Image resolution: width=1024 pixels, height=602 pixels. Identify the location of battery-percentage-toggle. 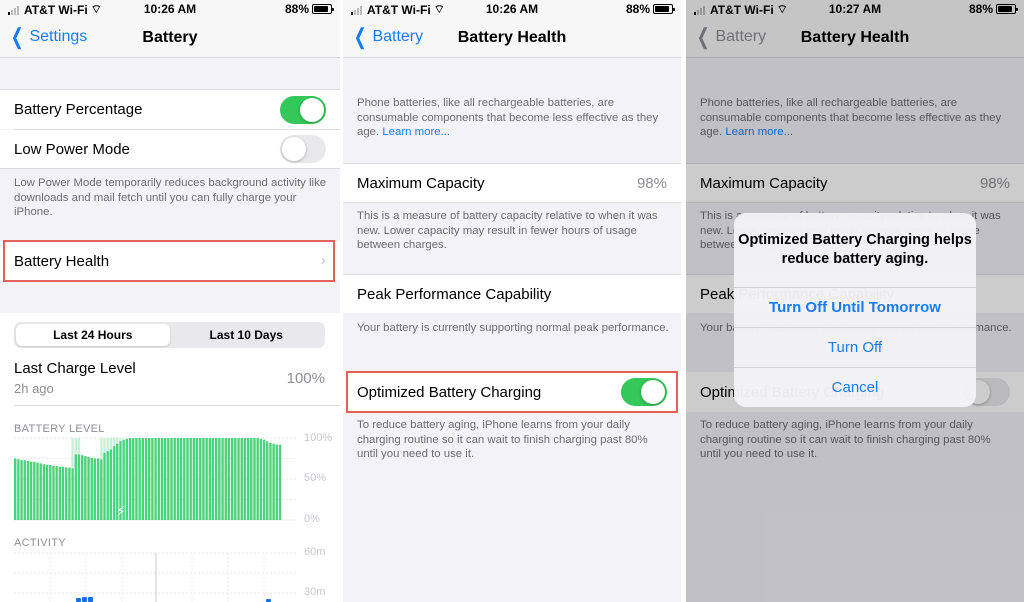
(303, 109).